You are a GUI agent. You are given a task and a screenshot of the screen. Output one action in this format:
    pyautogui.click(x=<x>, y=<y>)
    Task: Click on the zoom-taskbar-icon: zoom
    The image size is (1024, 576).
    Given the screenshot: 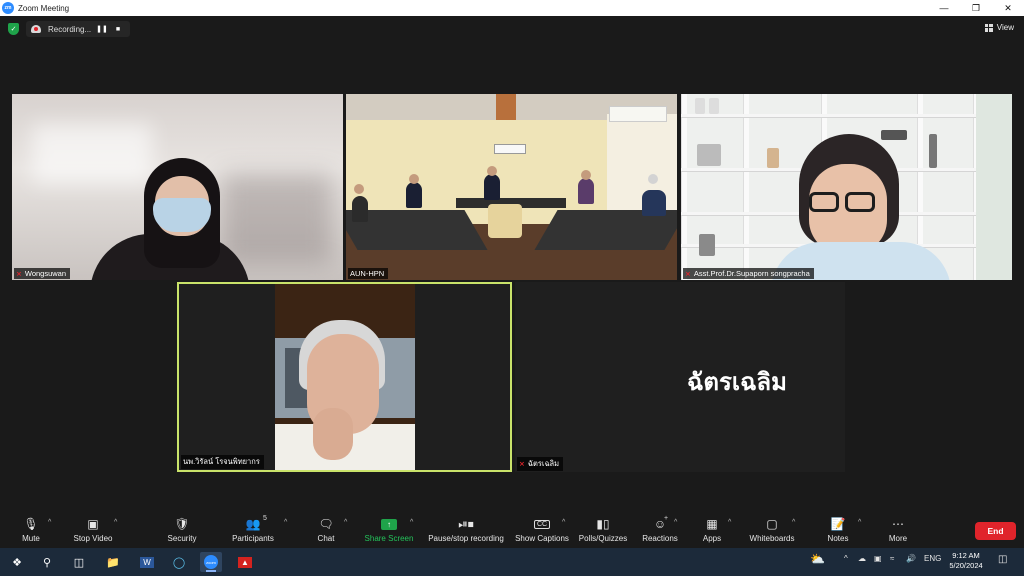 What is the action you would take?
    pyautogui.click(x=211, y=562)
    